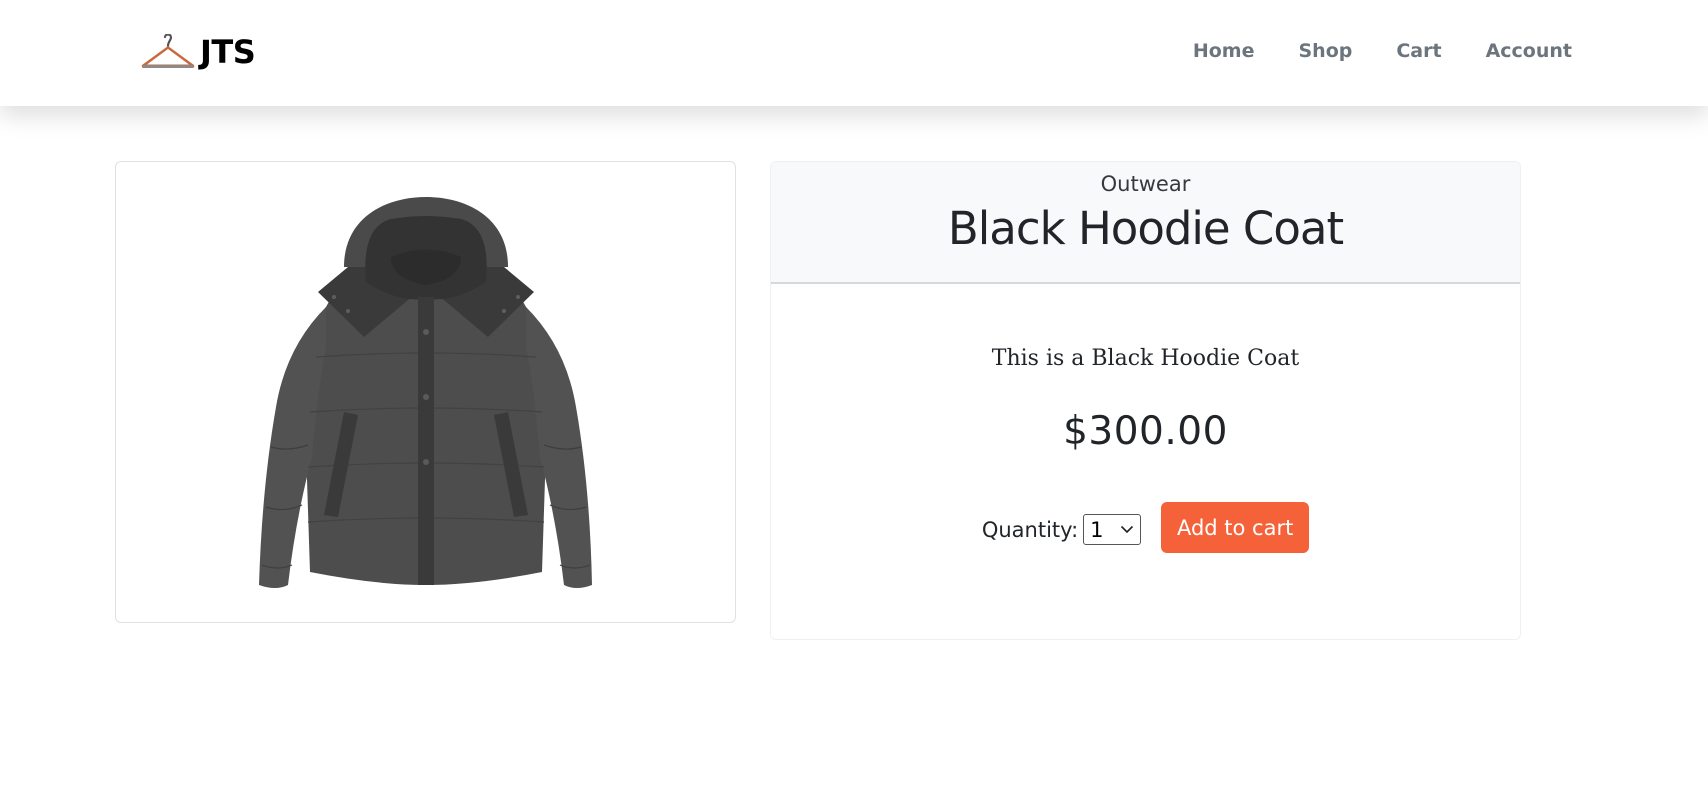 This screenshot has height=791, width=1708. Describe the element at coordinates (198, 52) in the screenshot. I see `brand-logo-link: JTS` at that location.